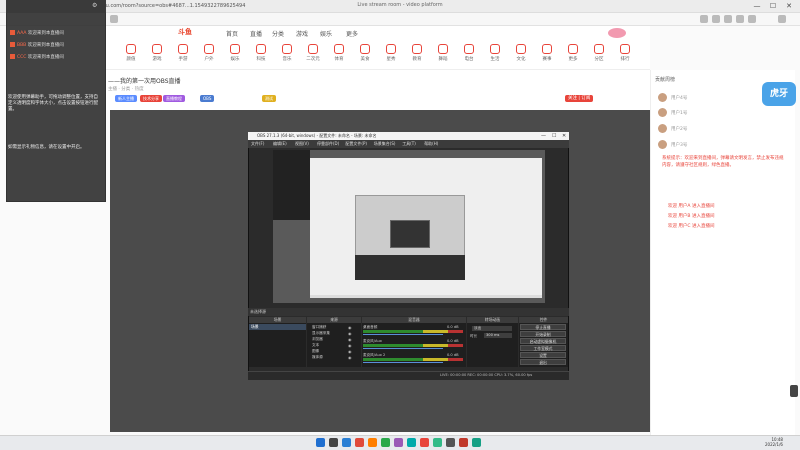 The height and width of the screenshot is (450, 800). Describe the element at coordinates (277, 327) in the screenshot. I see `scene-item: 场景` at that location.